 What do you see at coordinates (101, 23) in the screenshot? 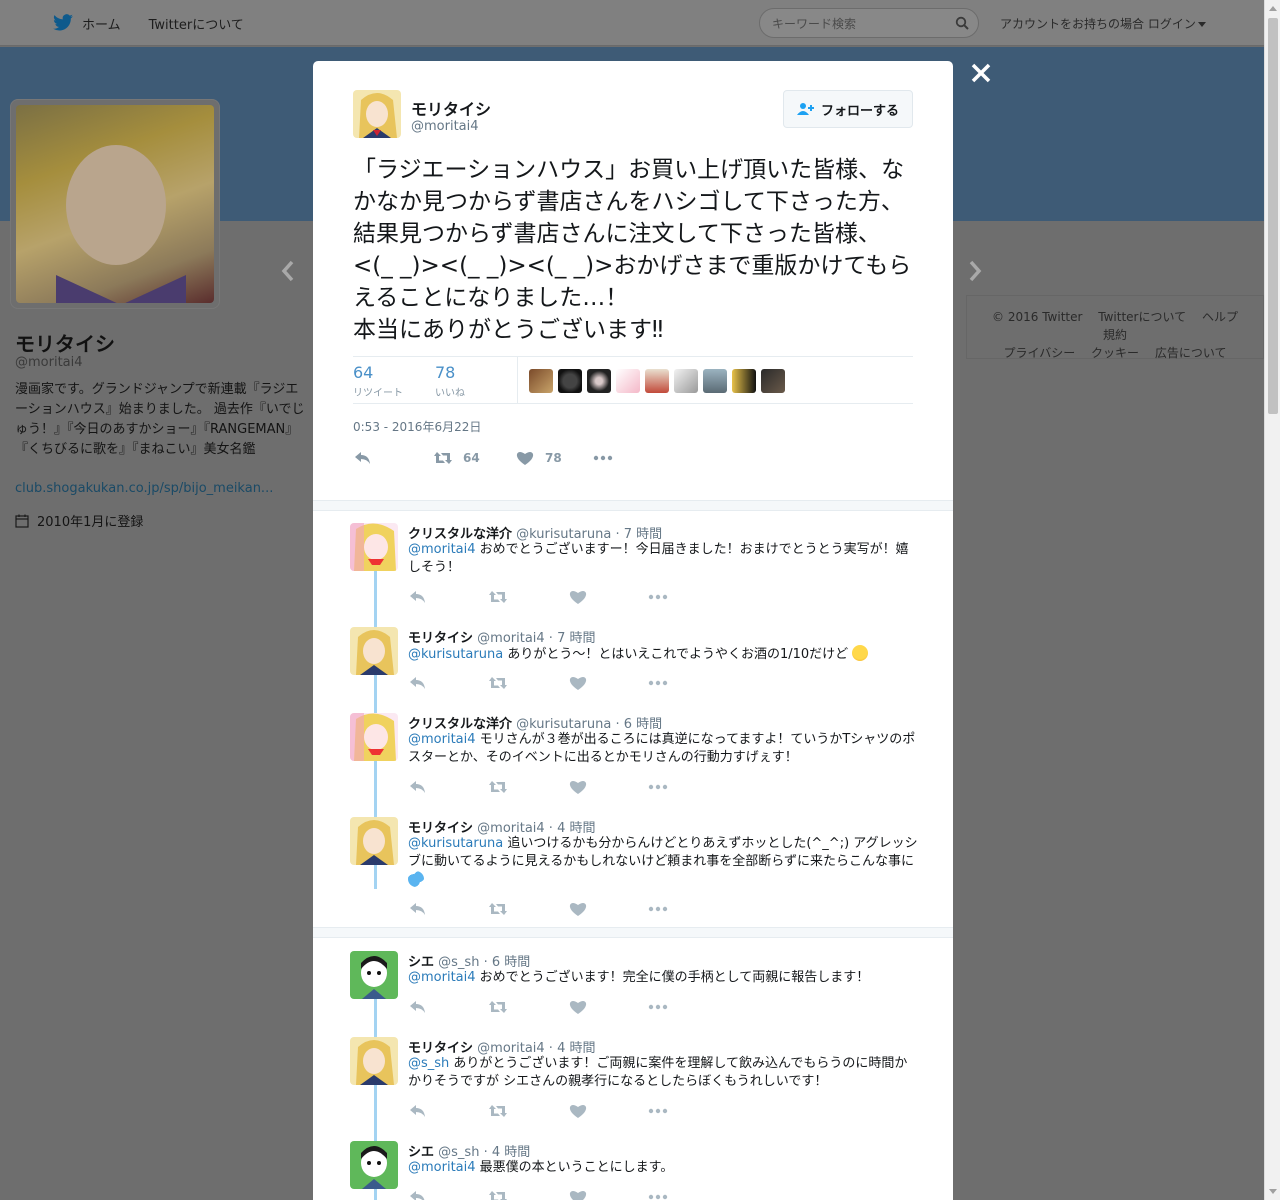
I see `nav-home-link: ホーム` at bounding box center [101, 23].